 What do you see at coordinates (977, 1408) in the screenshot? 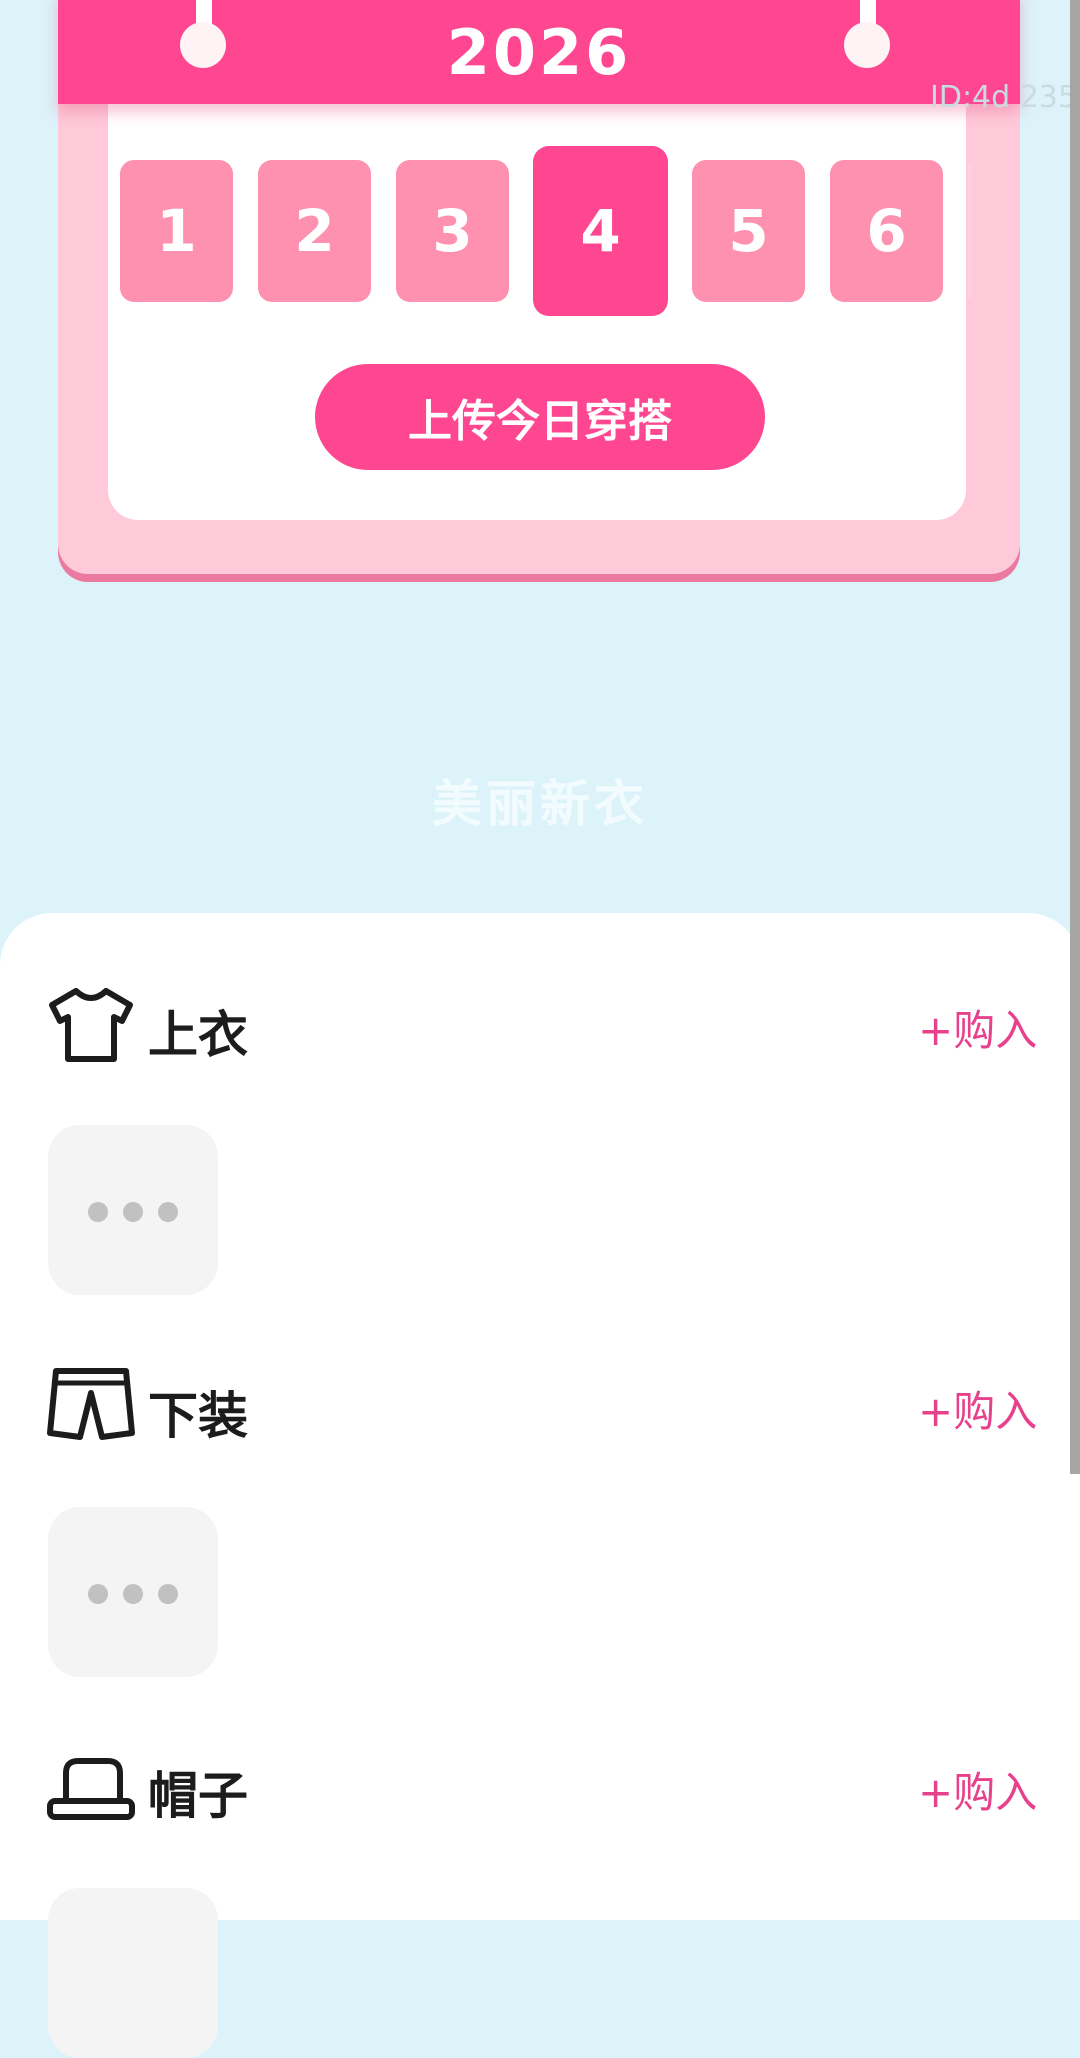
I see `buy-bottoms-button: +购入` at bounding box center [977, 1408].